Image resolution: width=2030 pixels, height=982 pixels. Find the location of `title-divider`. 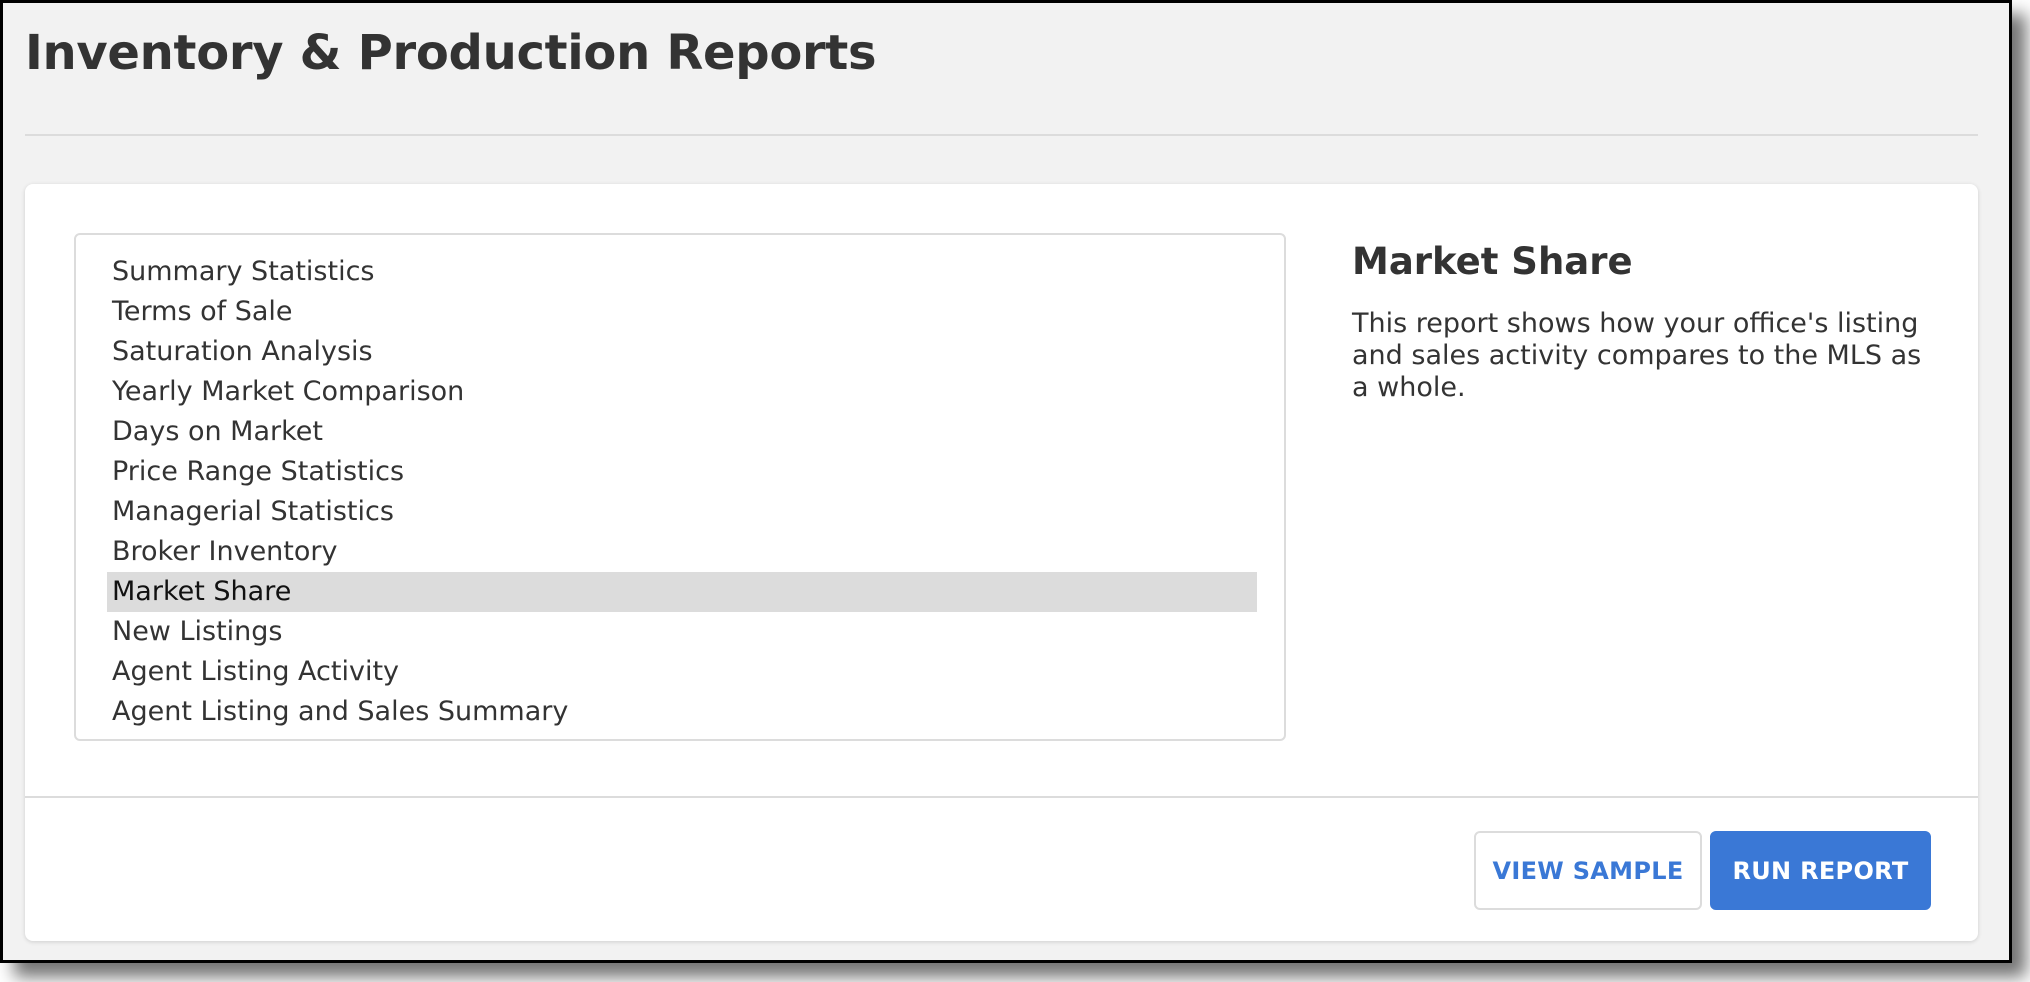

title-divider is located at coordinates (1001, 135).